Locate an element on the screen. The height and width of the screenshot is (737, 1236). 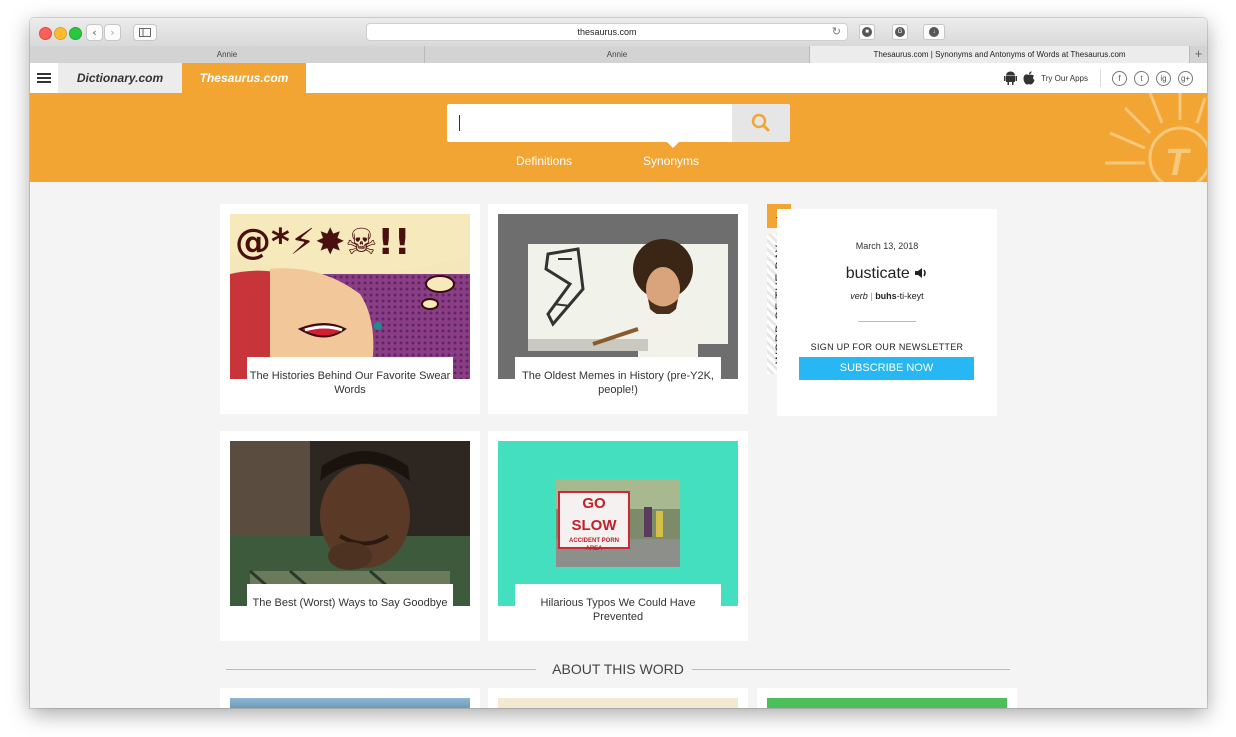
header-right: Try Our Apps f t ig g+ is located at coordinates (1098, 78).